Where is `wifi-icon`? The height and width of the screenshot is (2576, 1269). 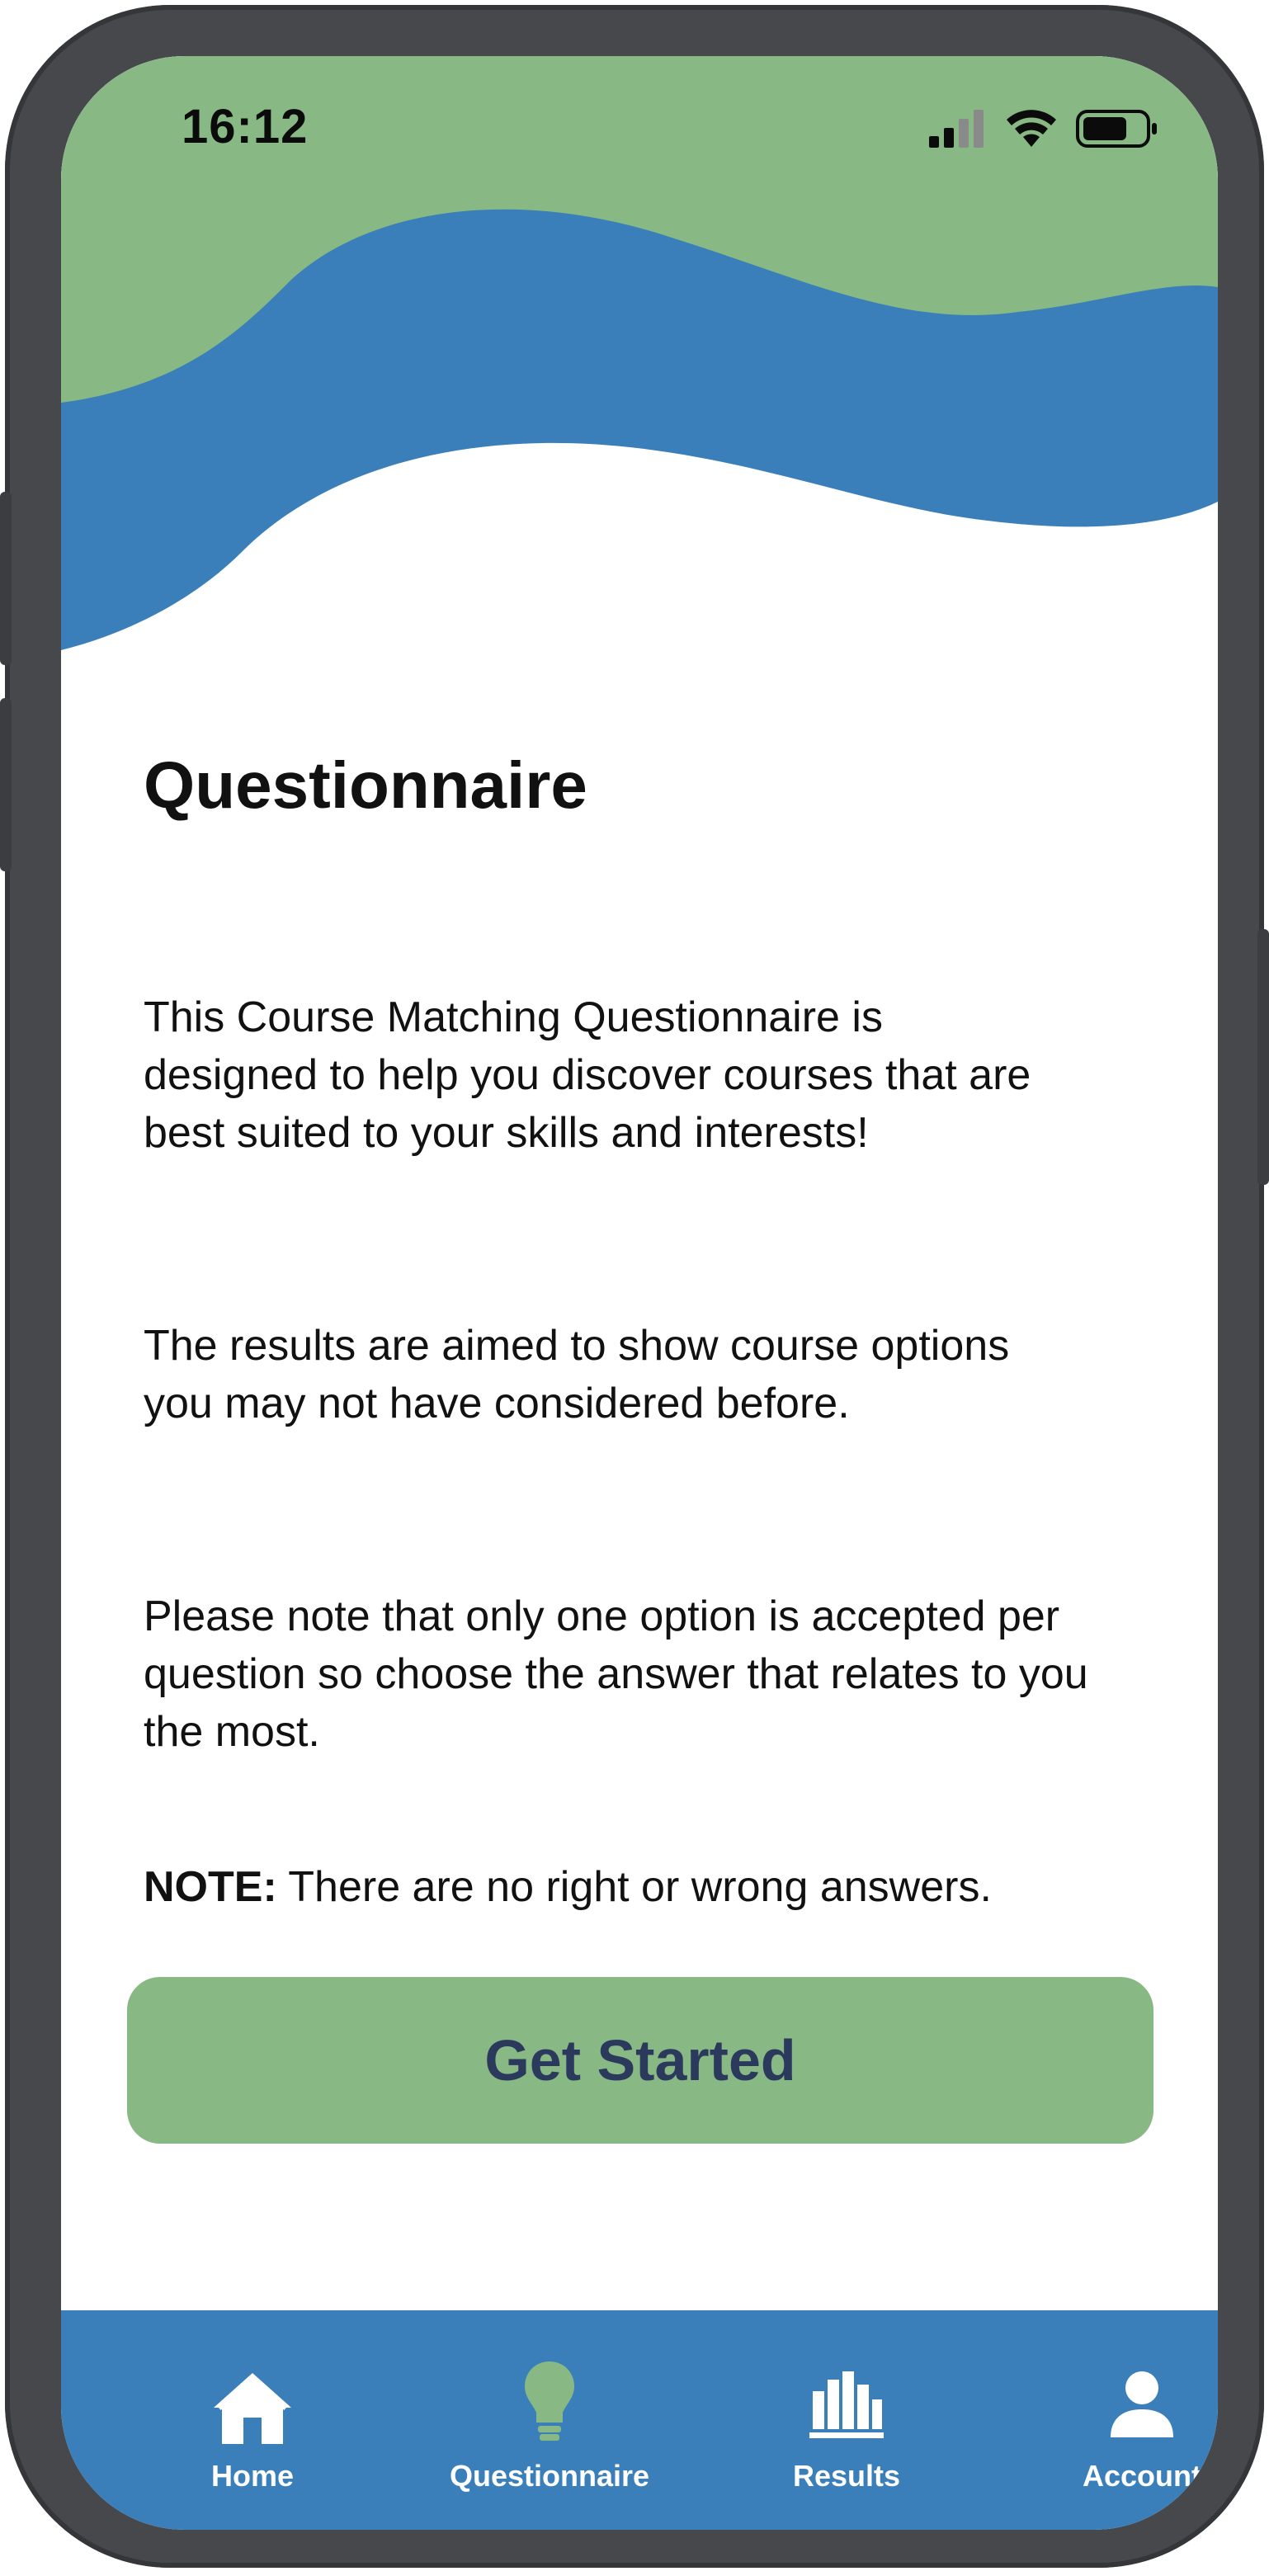 wifi-icon is located at coordinates (1031, 128).